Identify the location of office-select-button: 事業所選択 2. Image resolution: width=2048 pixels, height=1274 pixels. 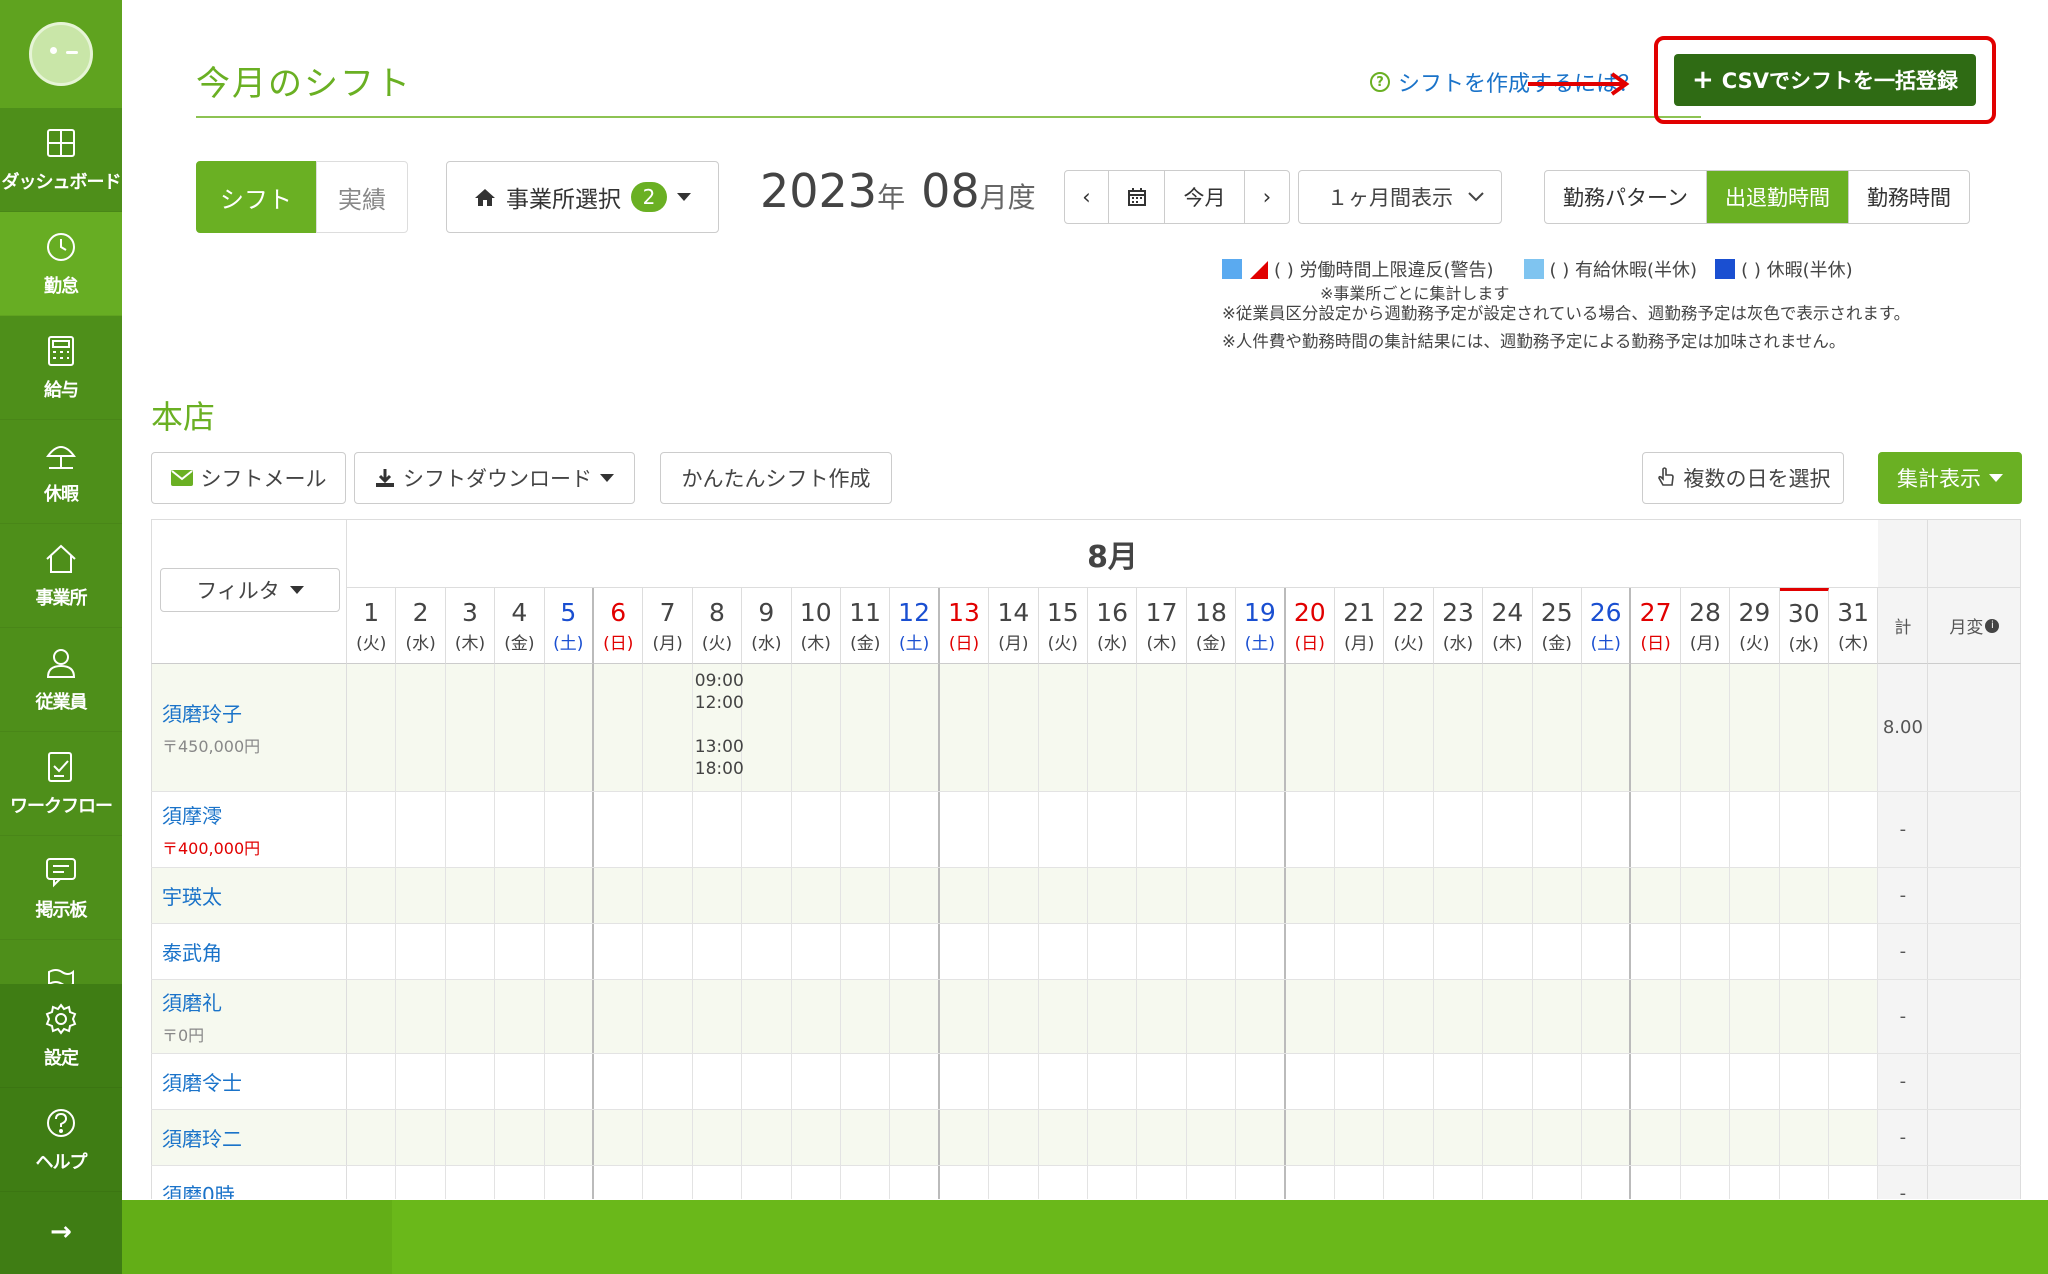
(582, 197).